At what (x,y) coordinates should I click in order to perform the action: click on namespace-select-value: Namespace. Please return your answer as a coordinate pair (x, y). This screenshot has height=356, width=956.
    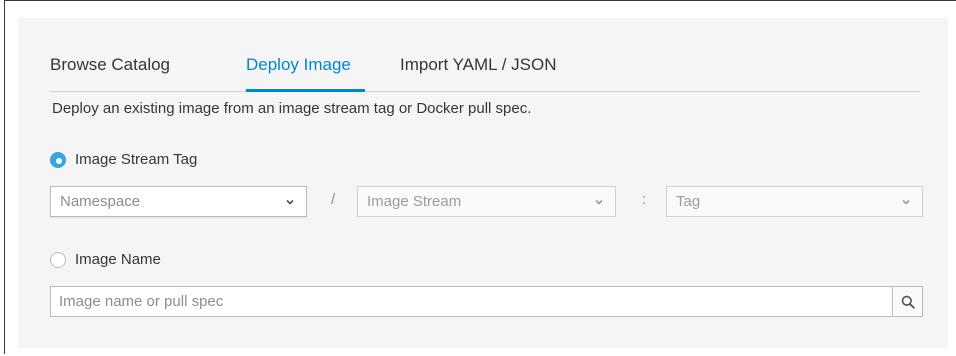
    Looking at the image, I should click on (100, 201).